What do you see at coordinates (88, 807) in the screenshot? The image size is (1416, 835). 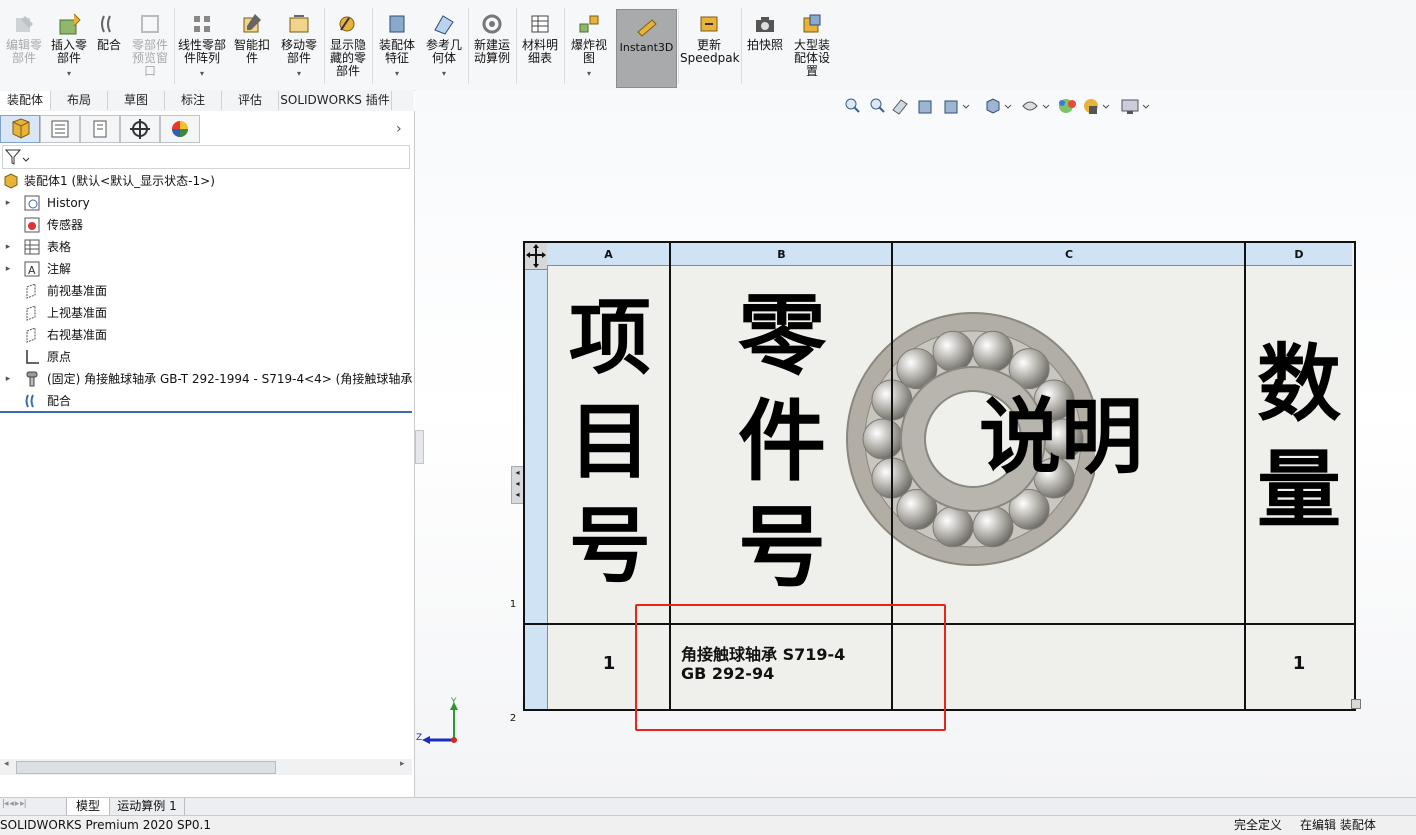 I see `tab-model: 模型` at bounding box center [88, 807].